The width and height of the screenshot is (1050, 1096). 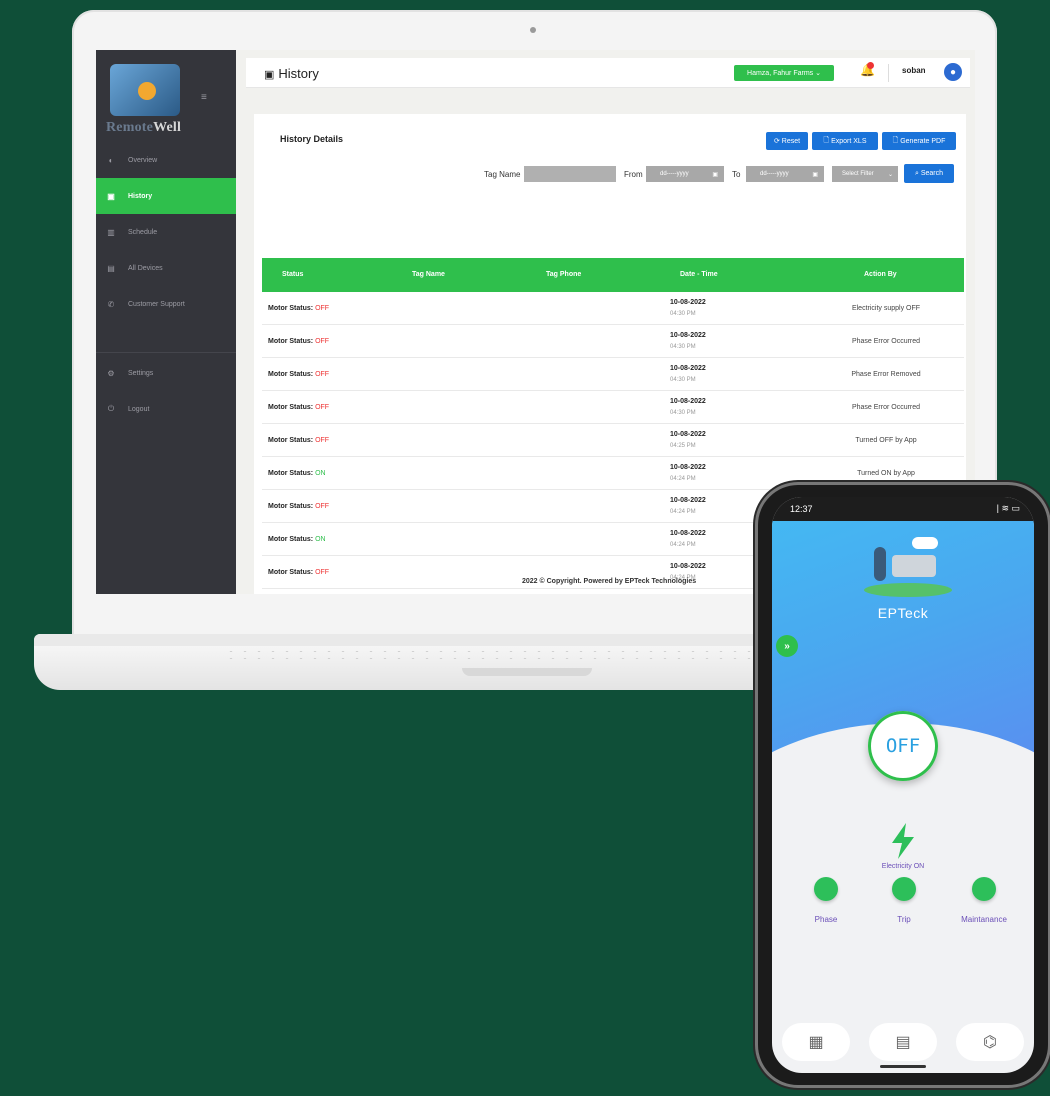 What do you see at coordinates (166, 352) in the screenshot?
I see `sidebar-divider` at bounding box center [166, 352].